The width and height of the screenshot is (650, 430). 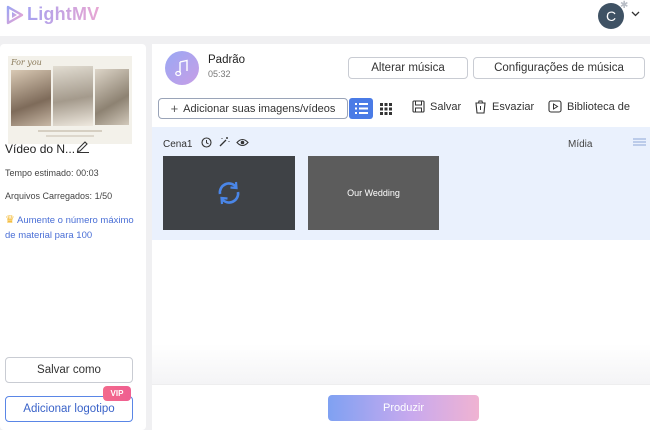 What do you see at coordinates (259, 108) in the screenshot?
I see `add-media-label: Adicionar suas imagens/vídeos` at bounding box center [259, 108].